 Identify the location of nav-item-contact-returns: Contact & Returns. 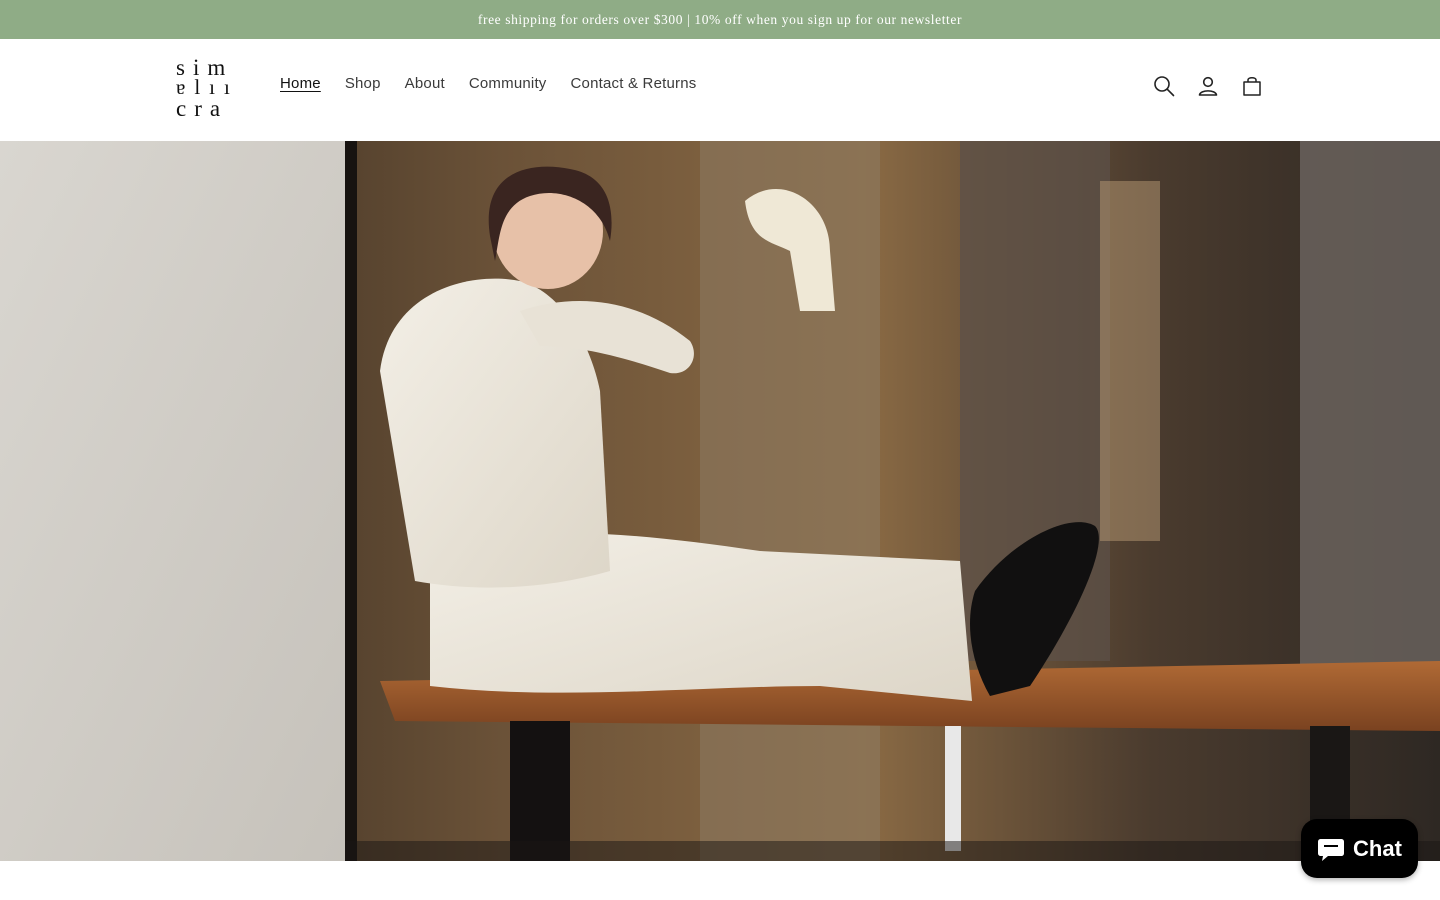
(634, 83).